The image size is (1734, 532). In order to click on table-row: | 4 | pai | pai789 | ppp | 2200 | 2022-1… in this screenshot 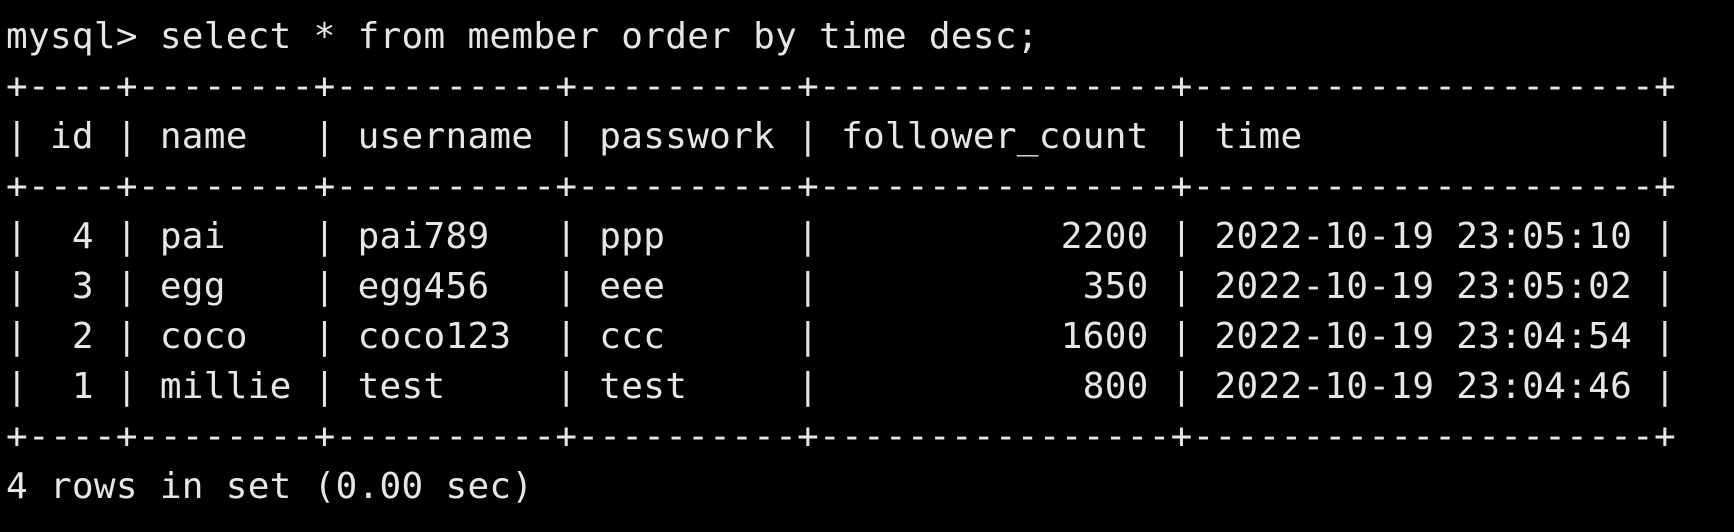, I will do `click(841, 236)`.